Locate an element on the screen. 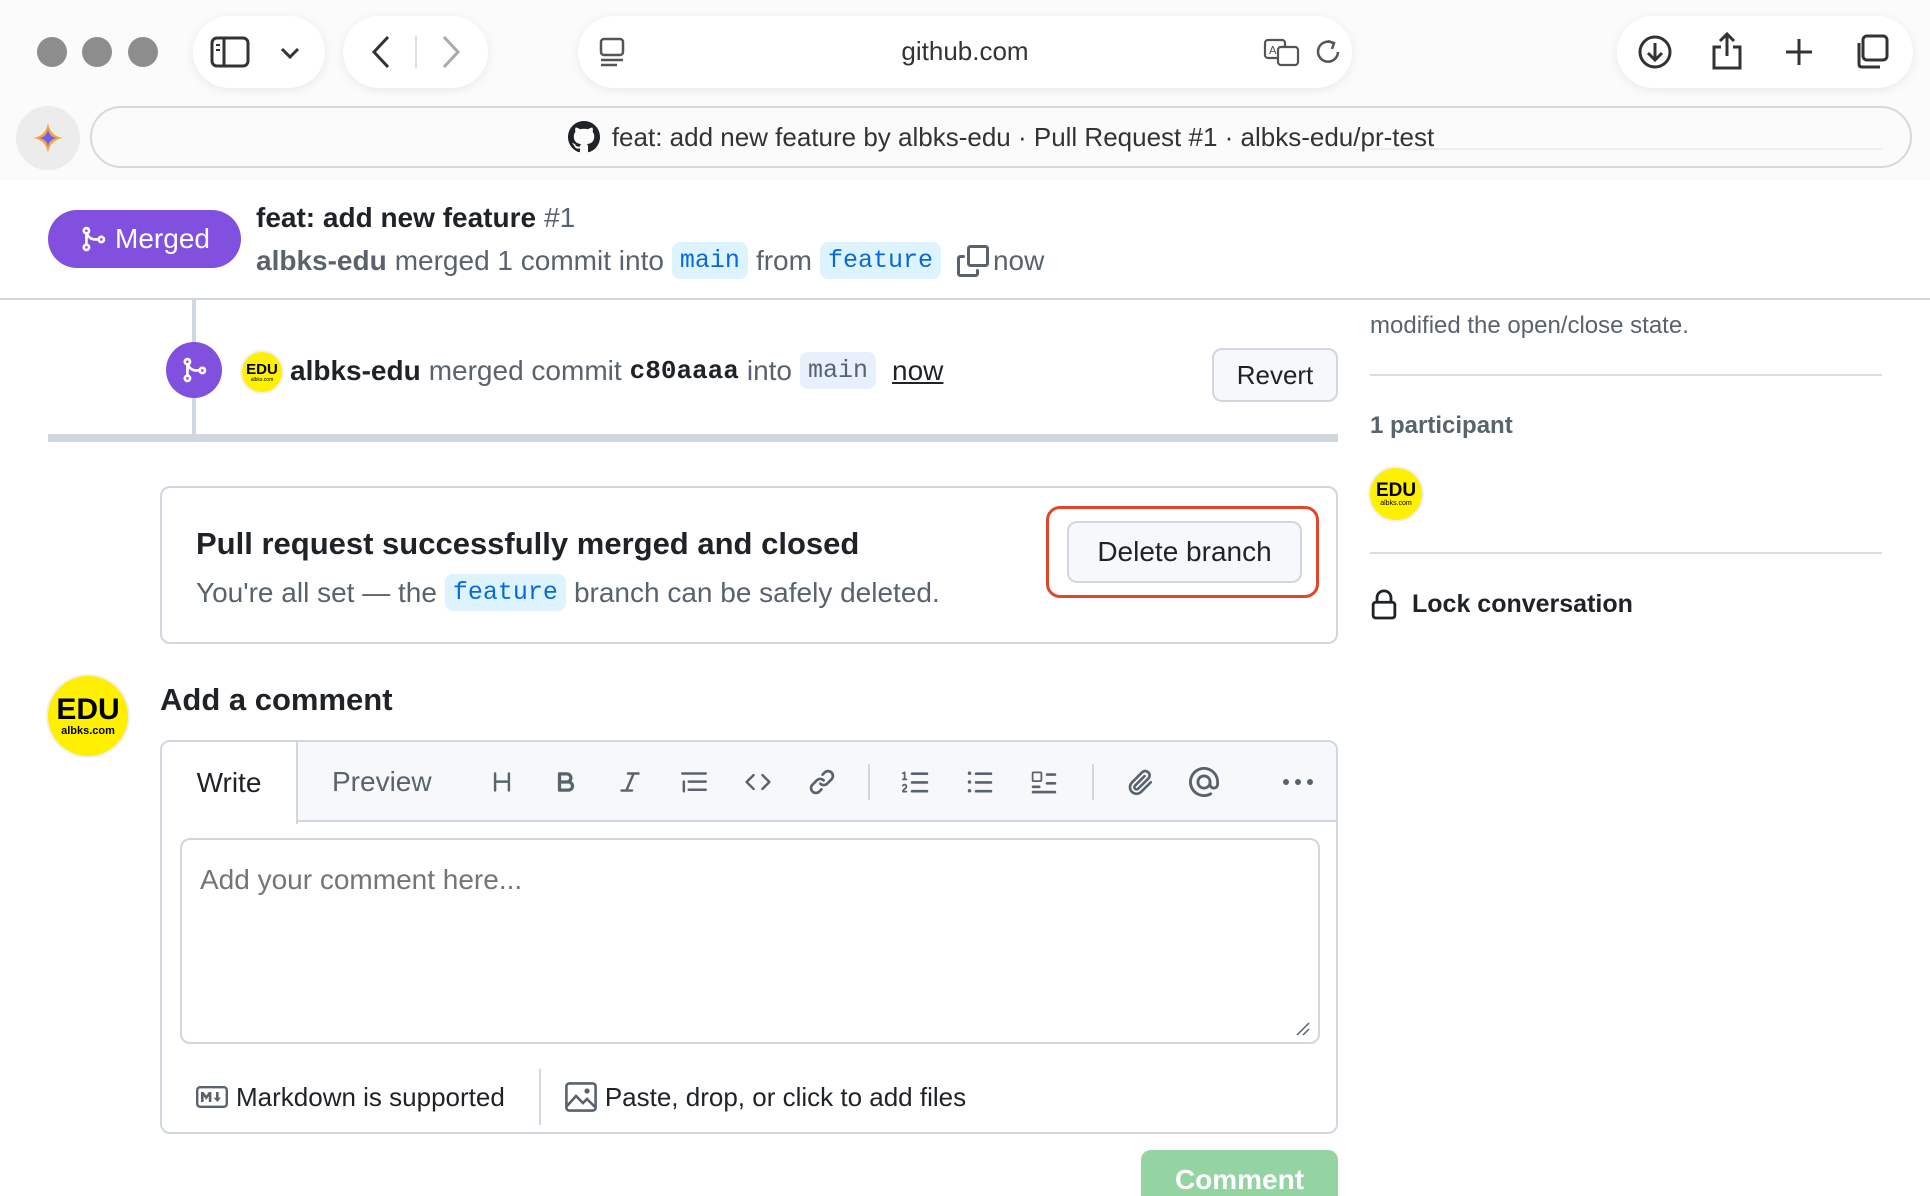 The width and height of the screenshot is (1930, 1196). pr-from-text: from is located at coordinates (783, 260).